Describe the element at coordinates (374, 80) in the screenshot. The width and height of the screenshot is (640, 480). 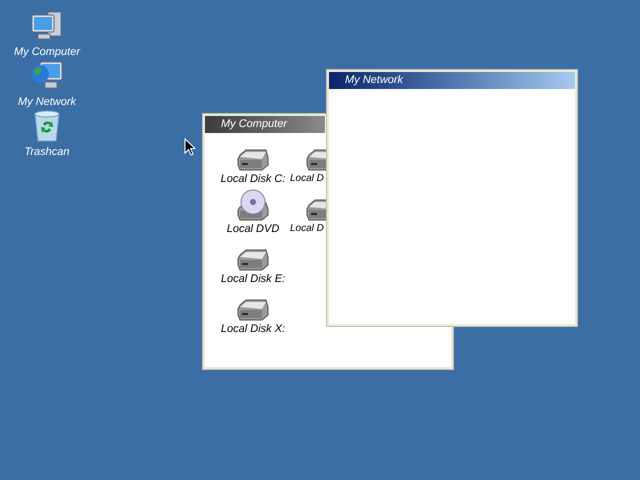
I see `window-title: My Network` at that location.